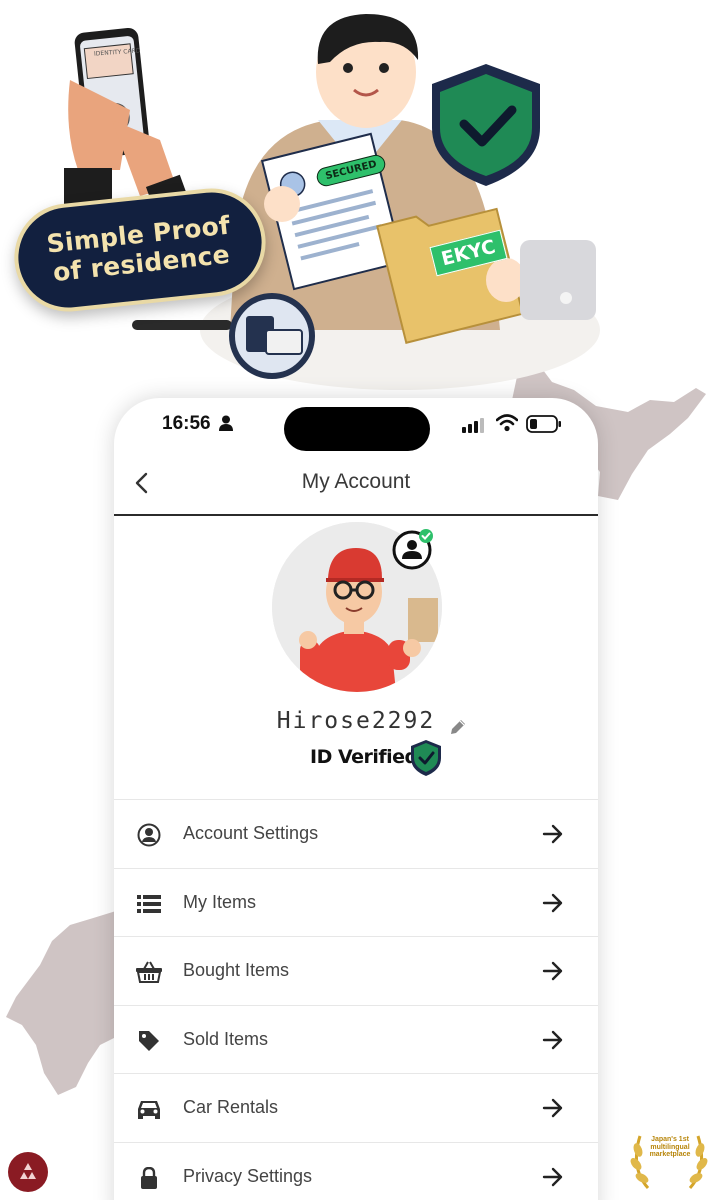 This screenshot has height=1200, width=713. What do you see at coordinates (507, 423) in the screenshot?
I see `wifi-icon` at bounding box center [507, 423].